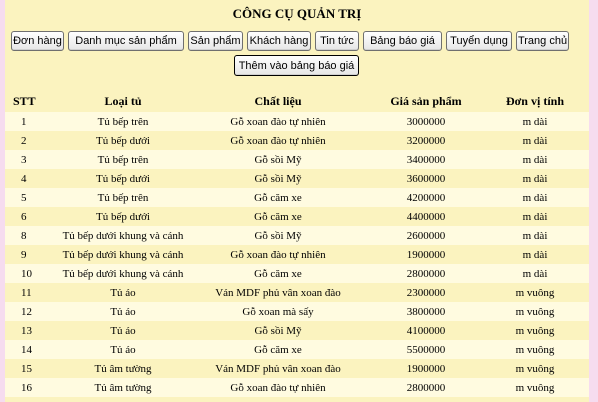 The height and width of the screenshot is (402, 598). Describe the element at coordinates (479, 41) in the screenshot. I see `menu-recruitment-button: Tuyển dụng` at that location.